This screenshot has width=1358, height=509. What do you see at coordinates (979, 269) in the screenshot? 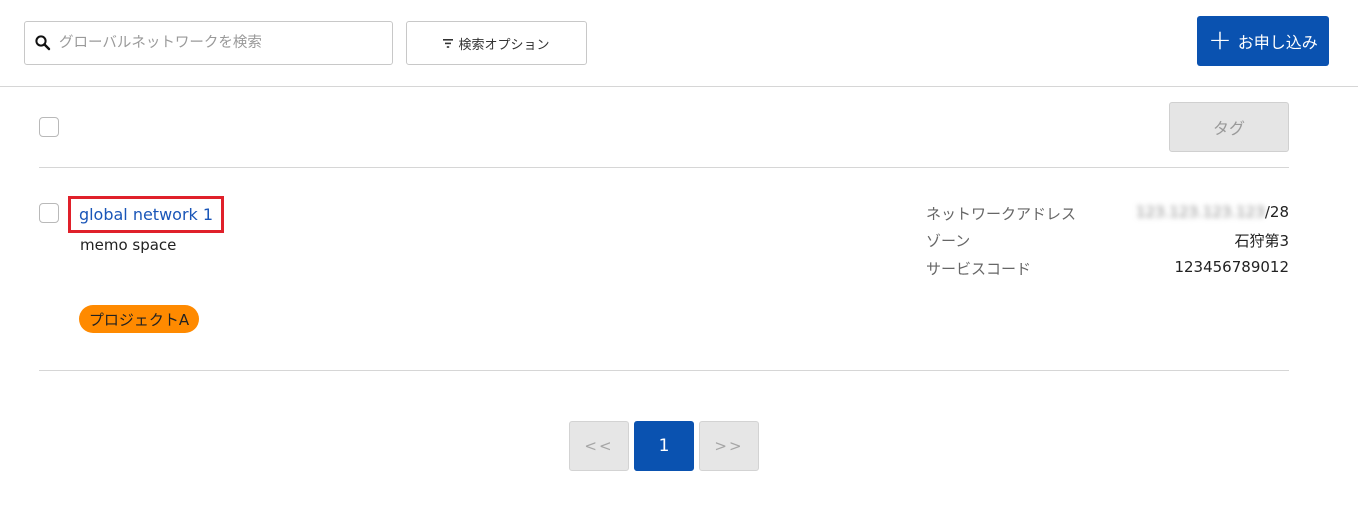
I see `service-code-label: サービスコード` at bounding box center [979, 269].